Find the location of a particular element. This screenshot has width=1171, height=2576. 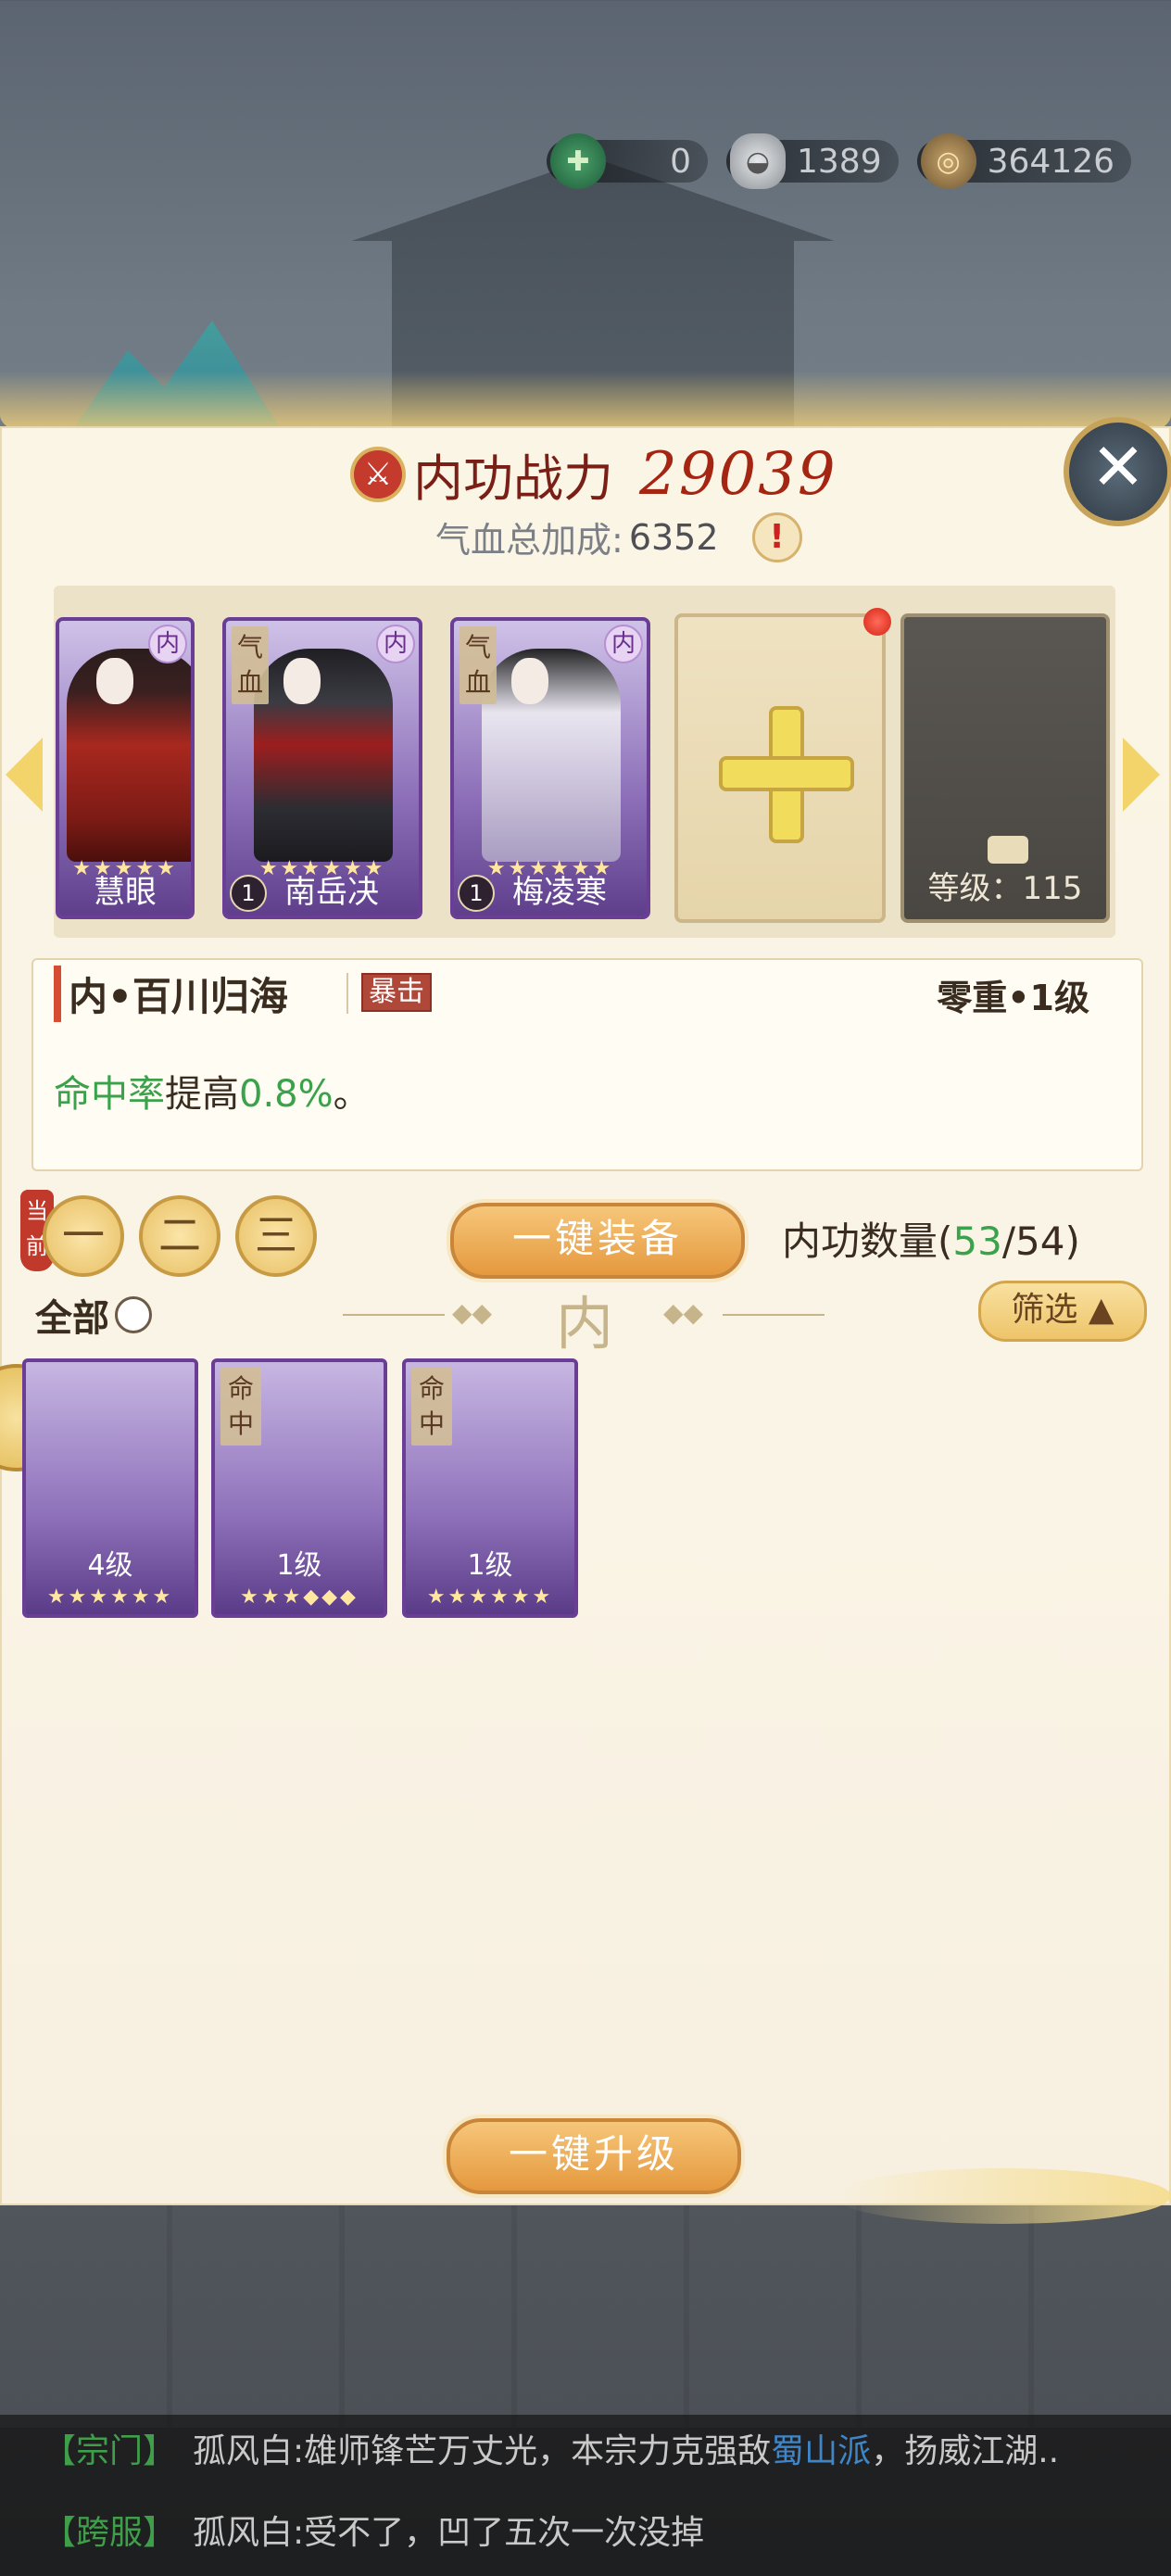

skill-count: 内功数量(53/54) is located at coordinates (931, 1238).